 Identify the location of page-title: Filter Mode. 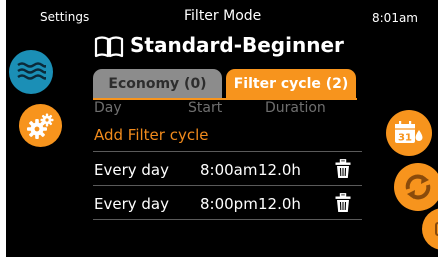
(223, 16).